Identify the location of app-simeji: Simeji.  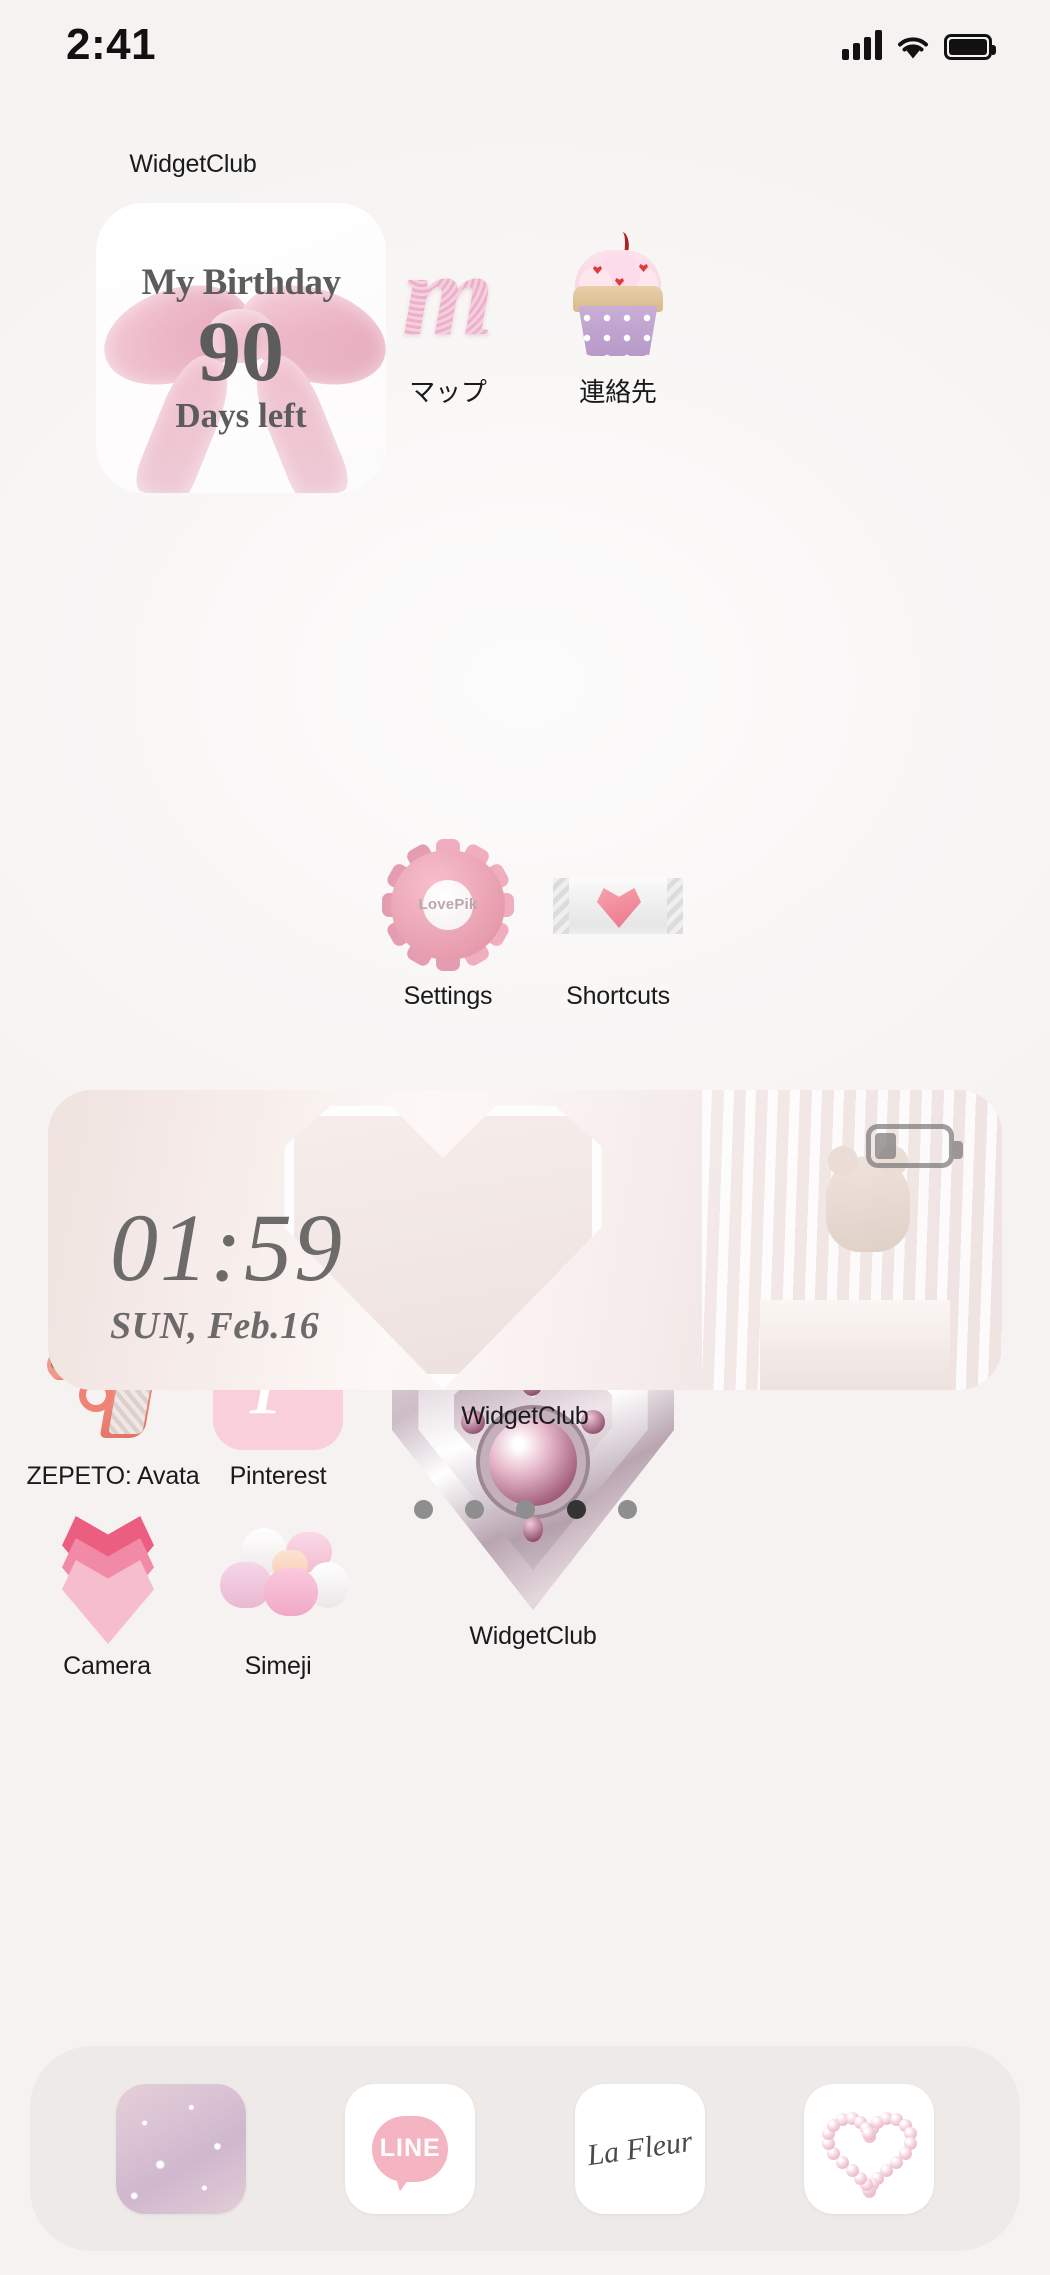
(278, 1595).